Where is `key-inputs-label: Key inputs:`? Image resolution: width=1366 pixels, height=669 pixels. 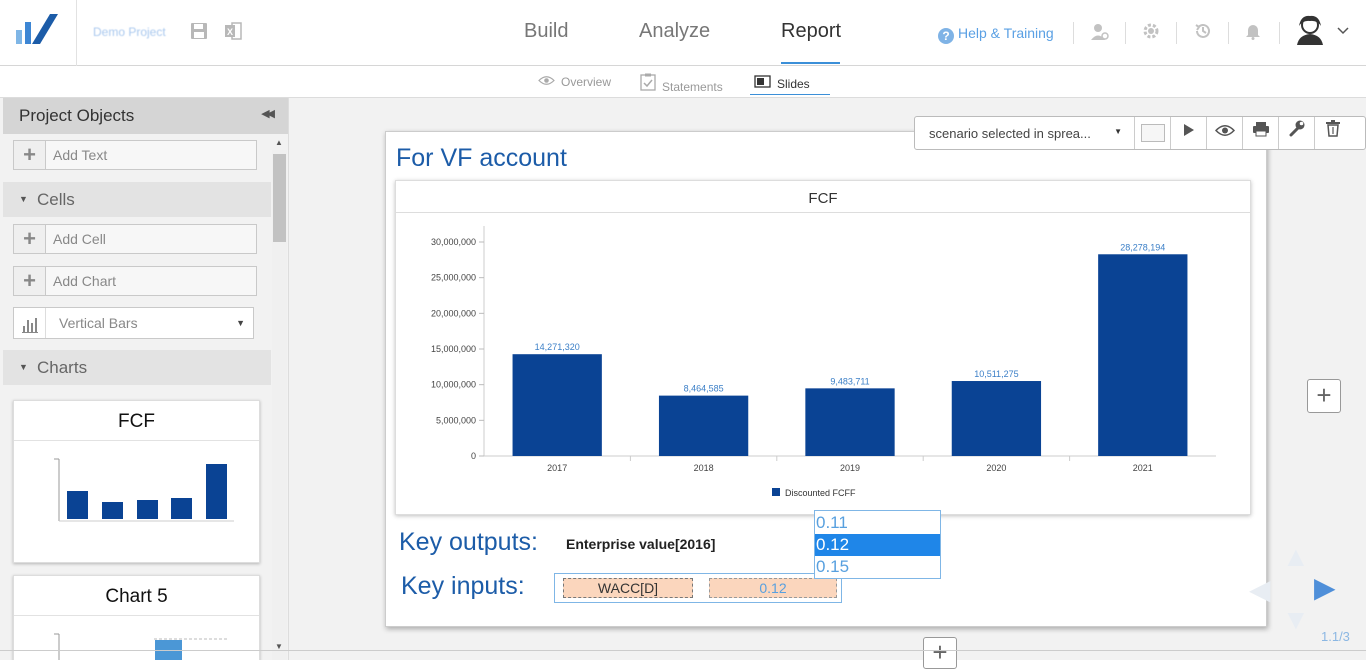
key-inputs-label: Key inputs: is located at coordinates (463, 586).